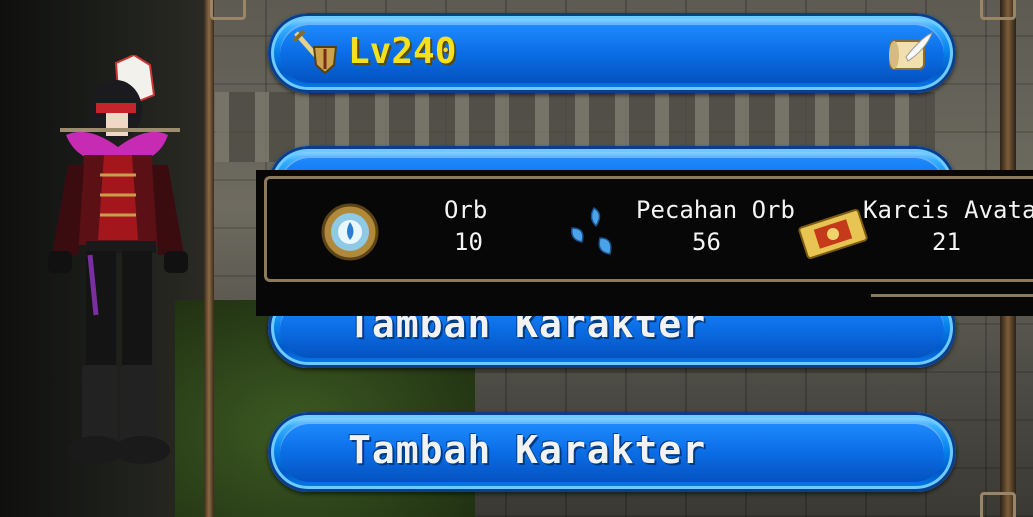 The height and width of the screenshot is (517, 1033). Describe the element at coordinates (612, 53) in the screenshot. I see `level-button: Lv240` at that location.